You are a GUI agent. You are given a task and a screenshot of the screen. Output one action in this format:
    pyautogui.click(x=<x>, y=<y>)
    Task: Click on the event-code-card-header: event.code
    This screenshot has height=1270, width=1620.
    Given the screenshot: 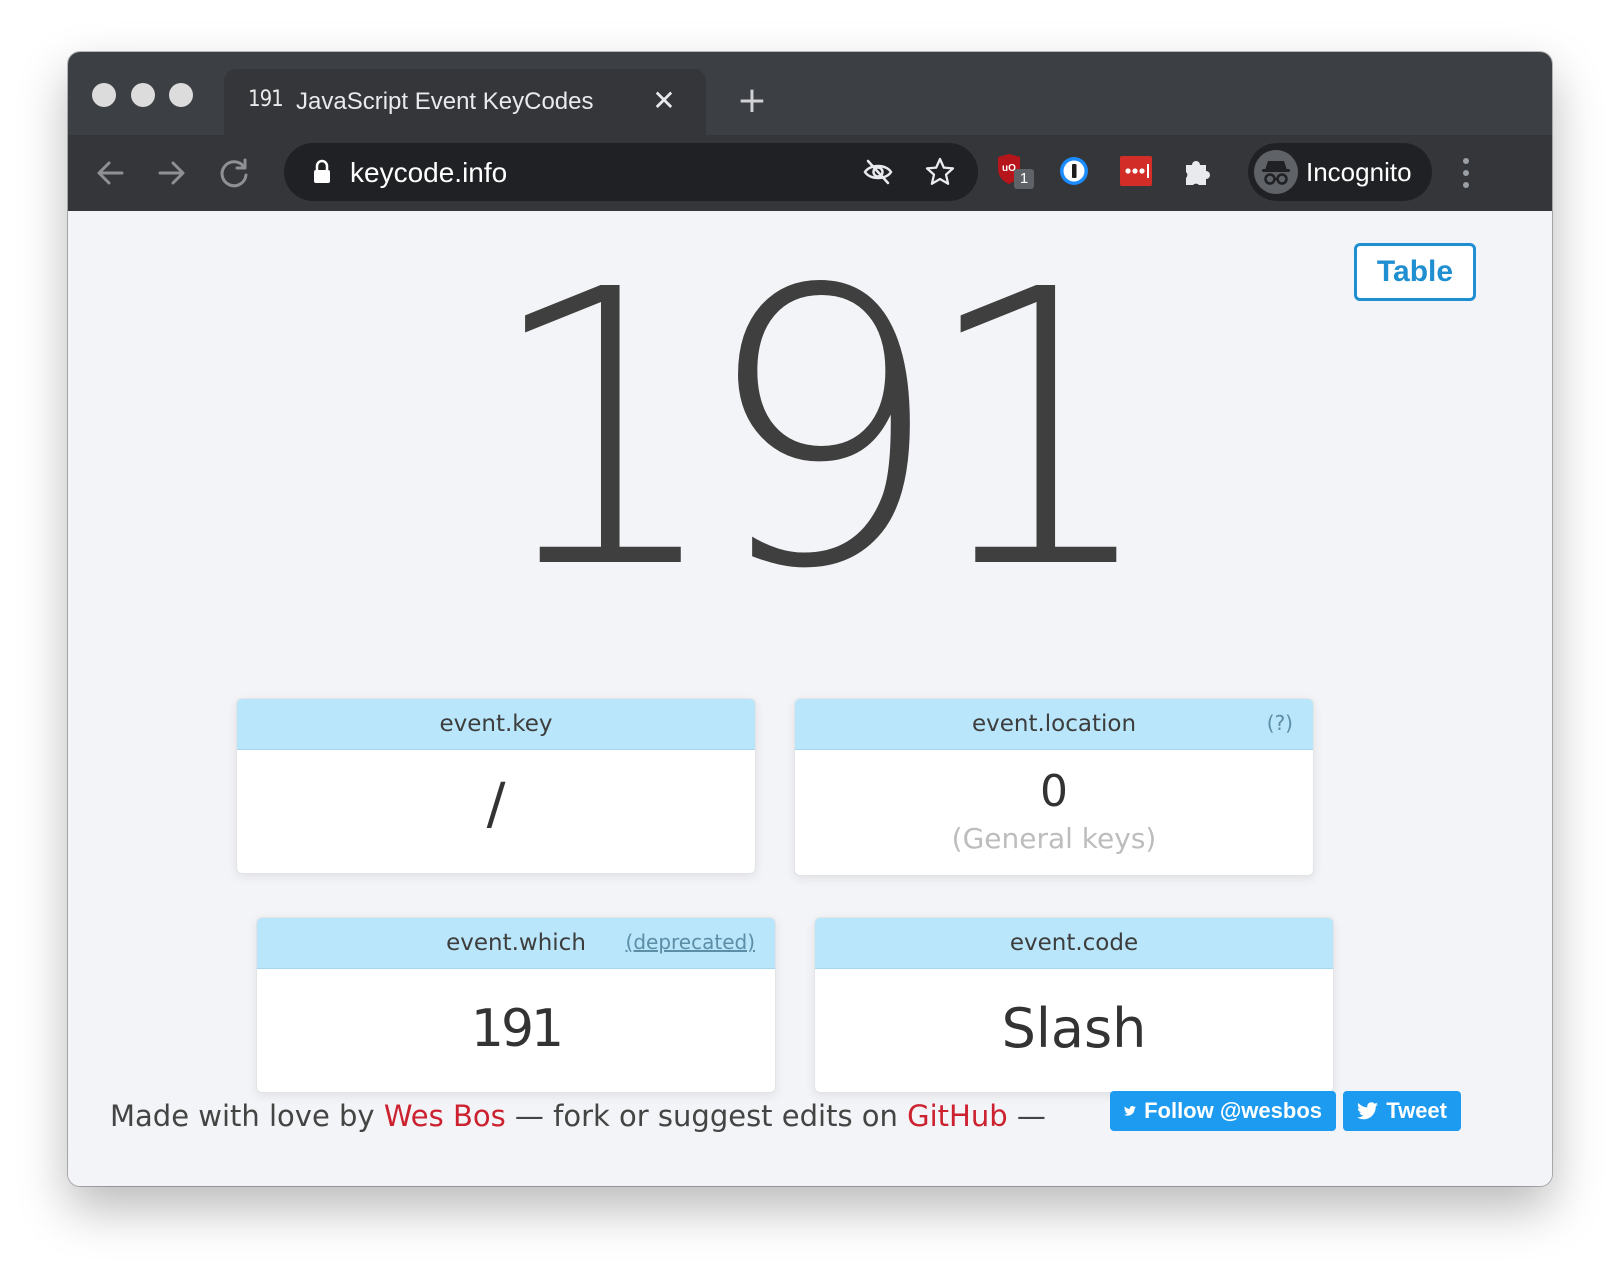 What is the action you would take?
    pyautogui.click(x=1074, y=943)
    